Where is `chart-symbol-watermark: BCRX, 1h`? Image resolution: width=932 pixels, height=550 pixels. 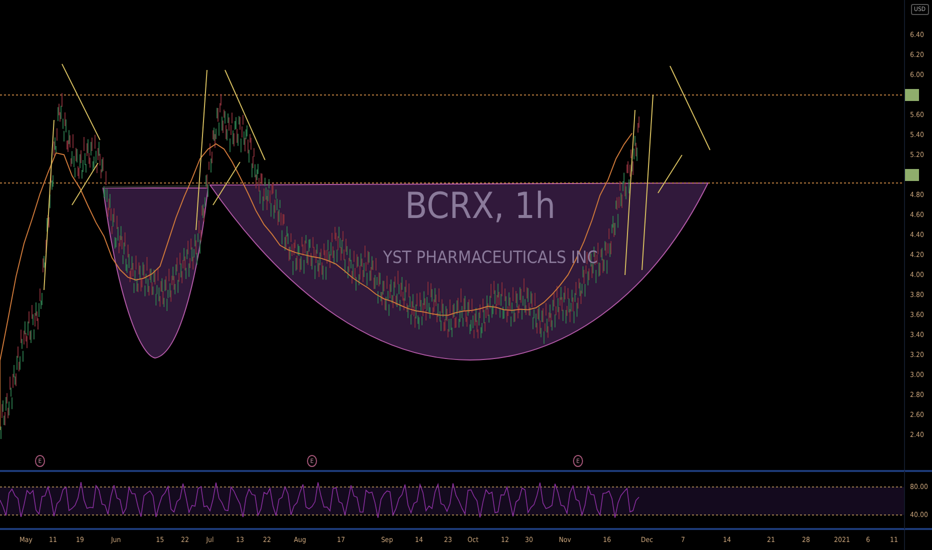
chart-symbol-watermark: BCRX, 1h is located at coordinates (480, 206).